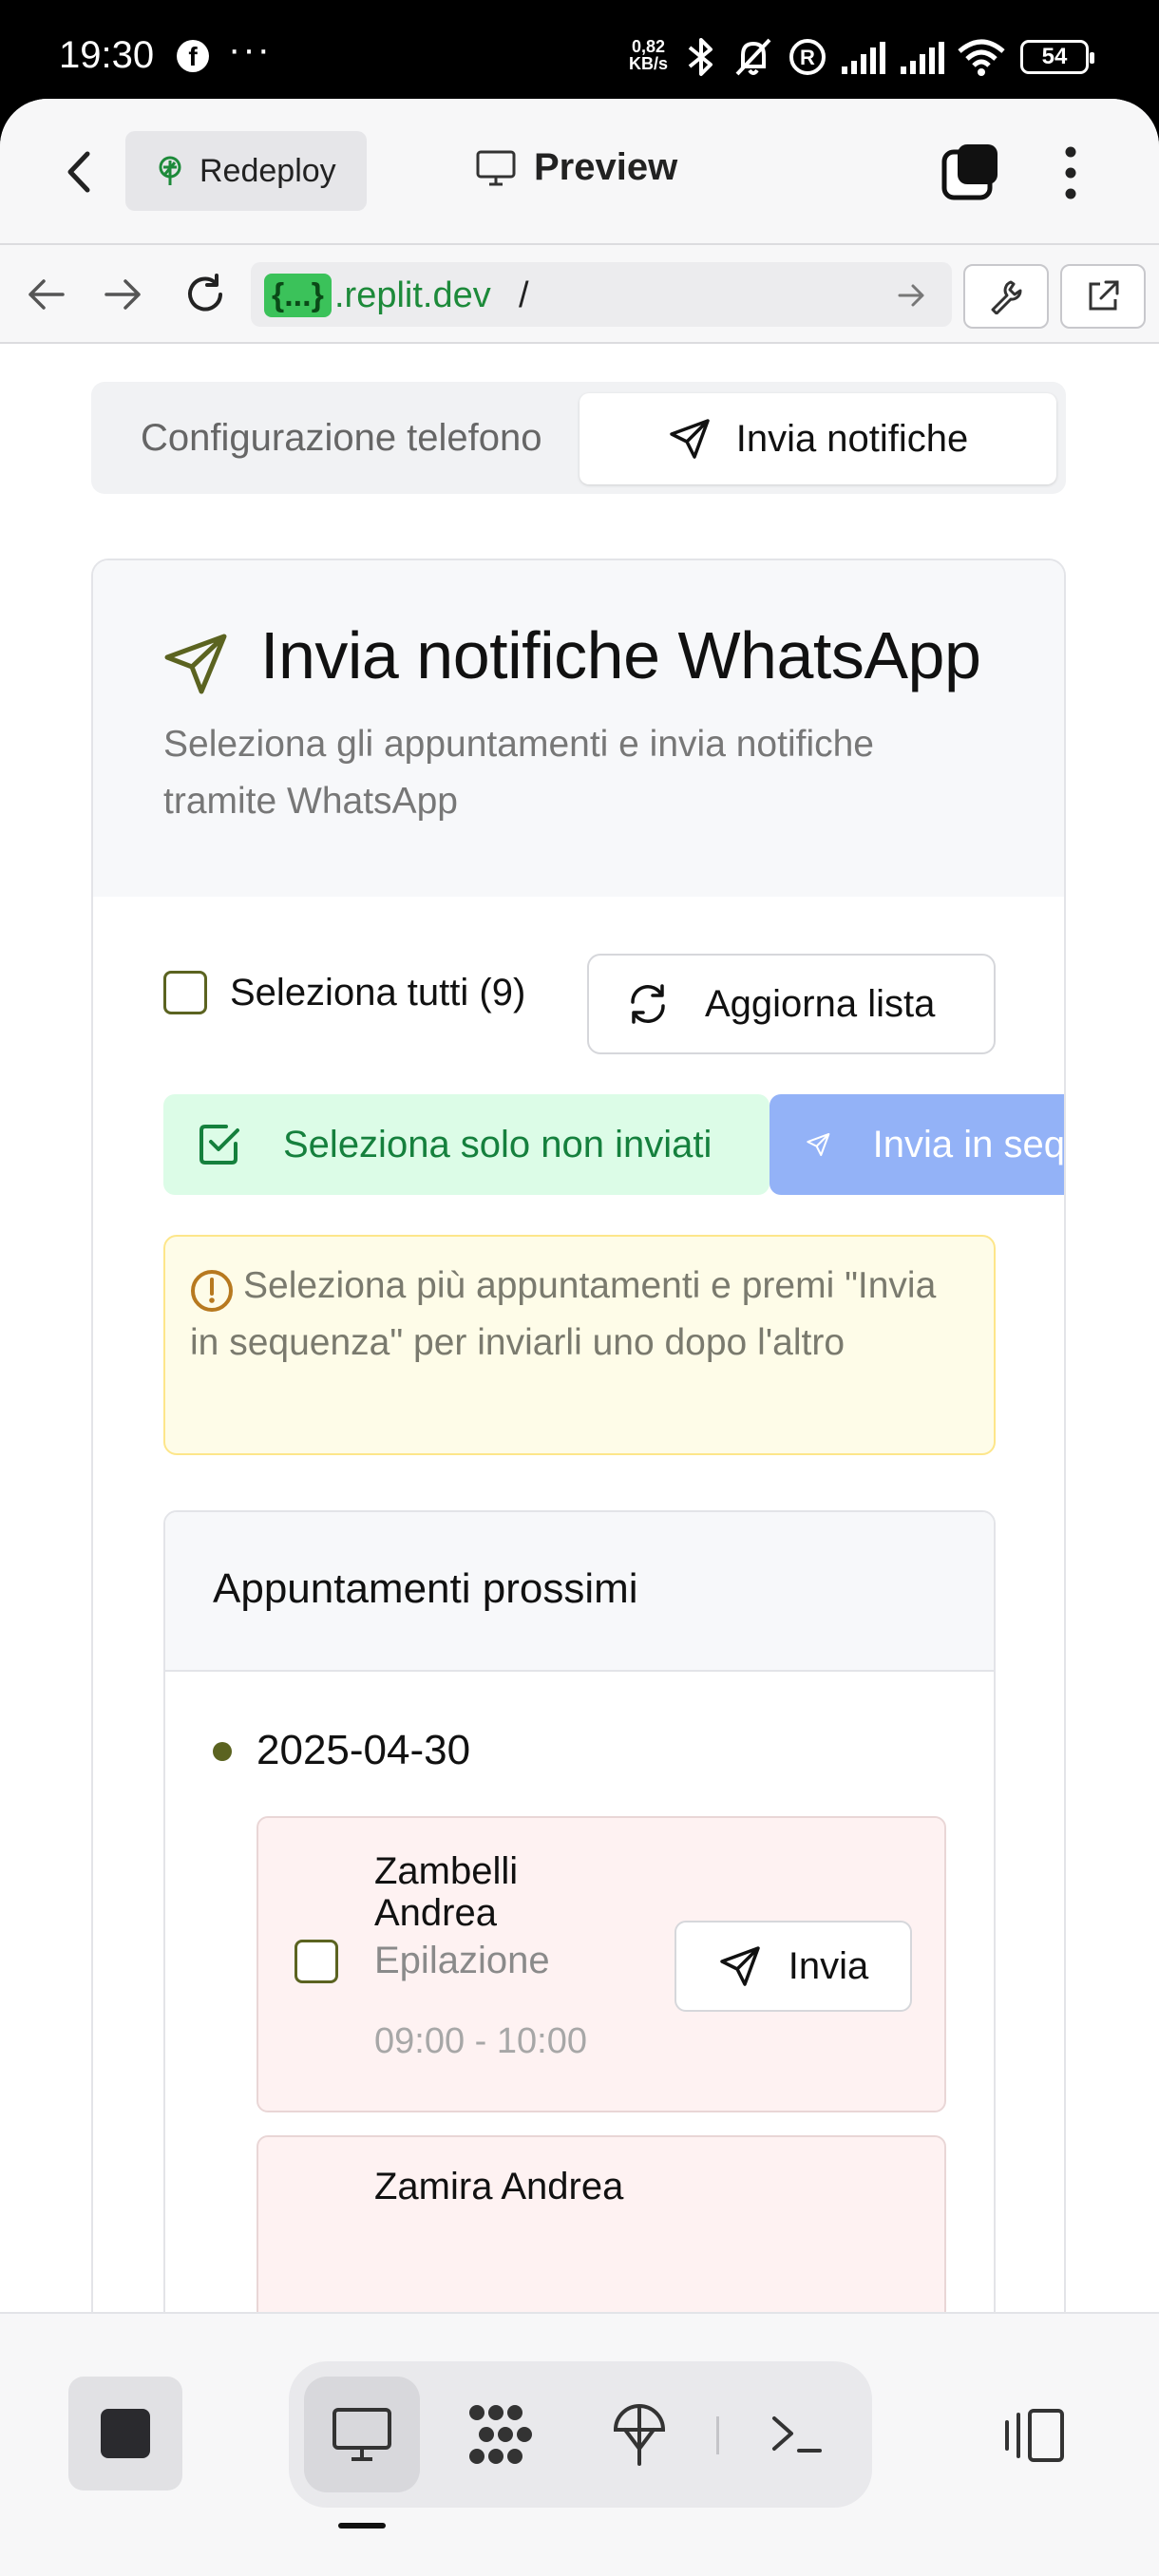 The image size is (1159, 2576). Describe the element at coordinates (648, 1004) in the screenshot. I see `refresh-icon` at that location.